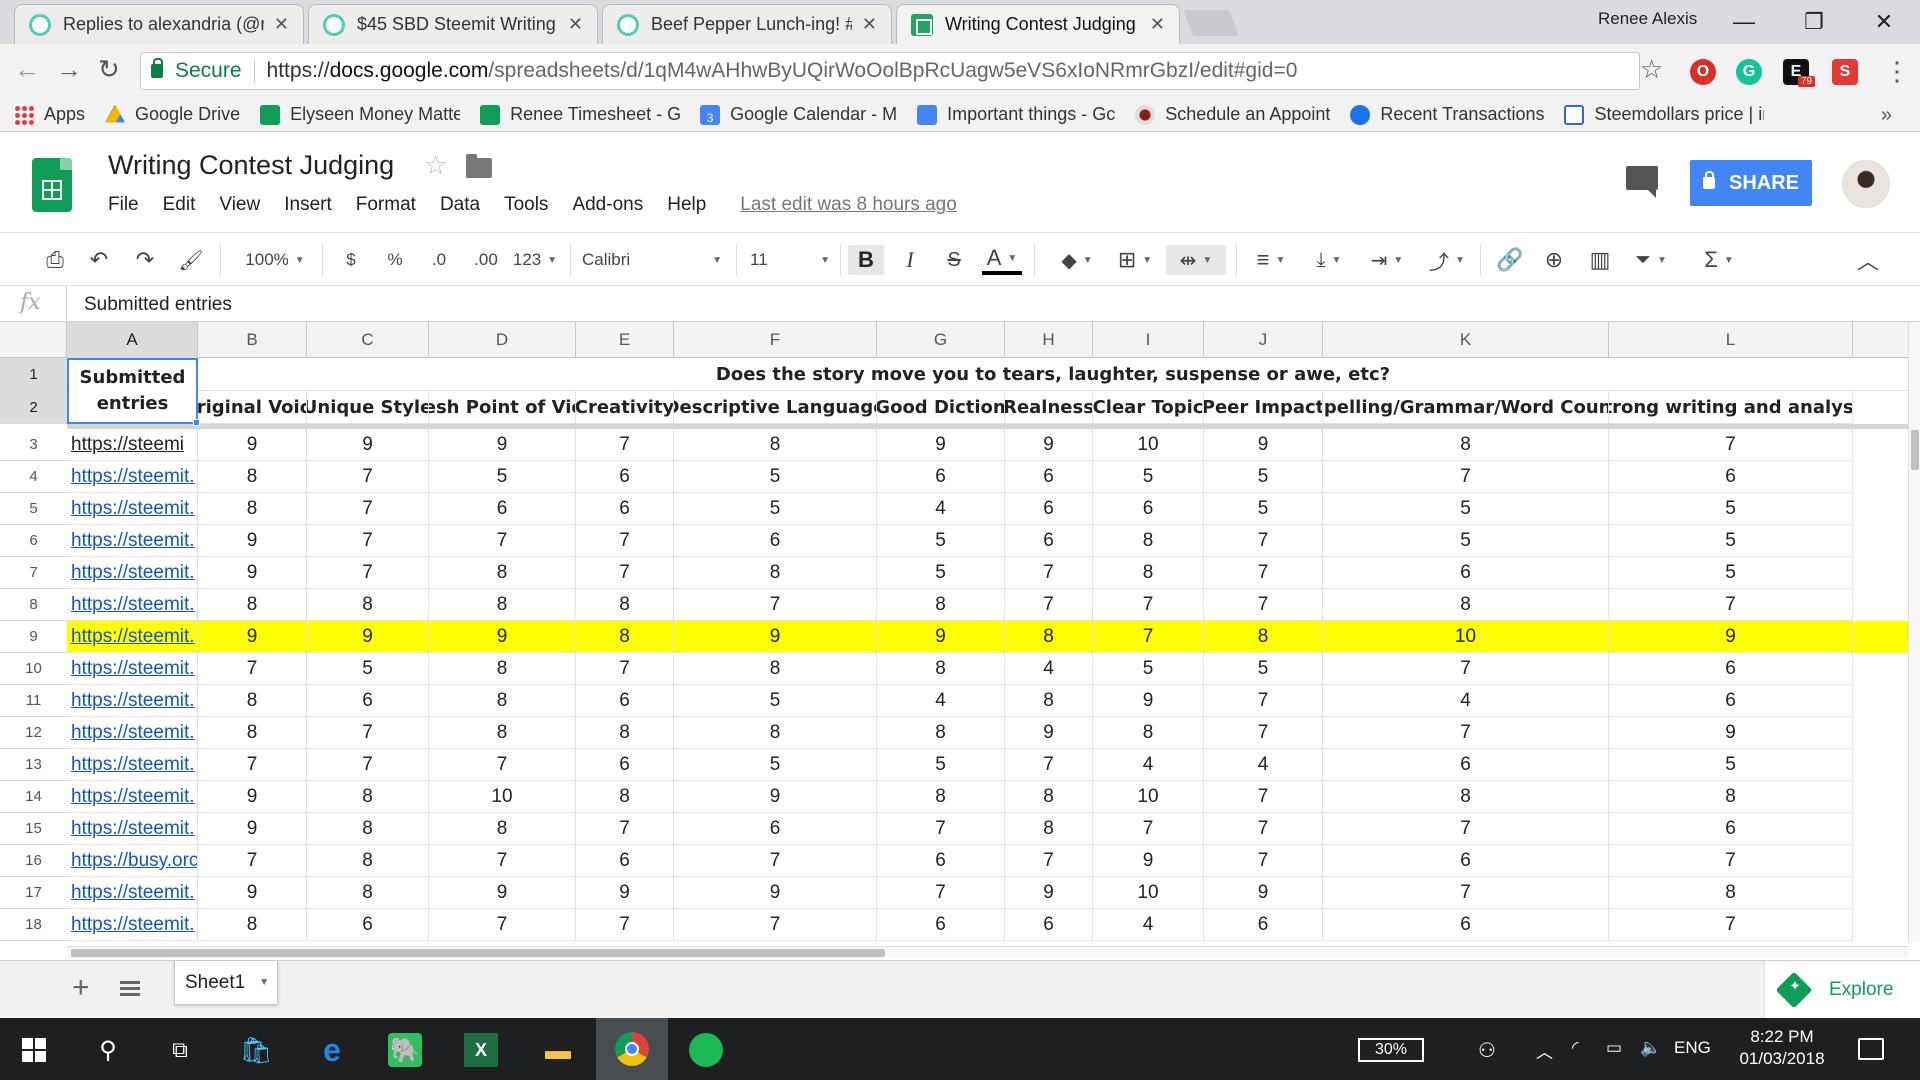 The height and width of the screenshot is (1080, 1920). Describe the element at coordinates (1447, 260) in the screenshot. I see `text-rotation-icon: ⤴ ▼` at that location.